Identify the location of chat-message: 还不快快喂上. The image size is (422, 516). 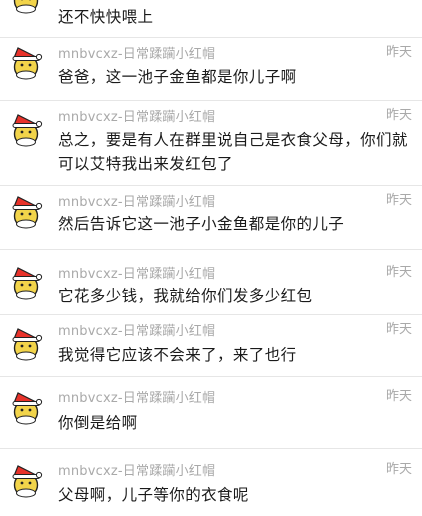
(211, 18).